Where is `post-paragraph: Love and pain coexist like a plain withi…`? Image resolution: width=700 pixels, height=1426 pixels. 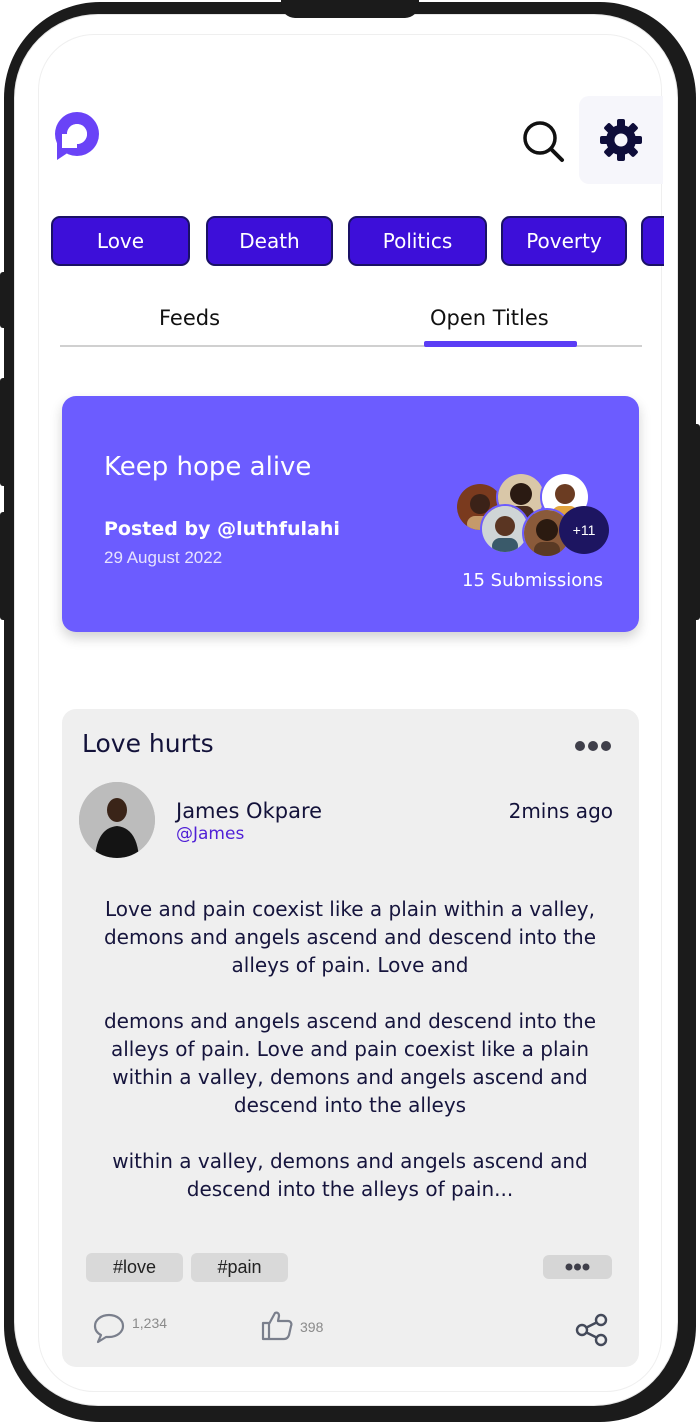 post-paragraph: Love and pain coexist like a plain withi… is located at coordinates (350, 937).